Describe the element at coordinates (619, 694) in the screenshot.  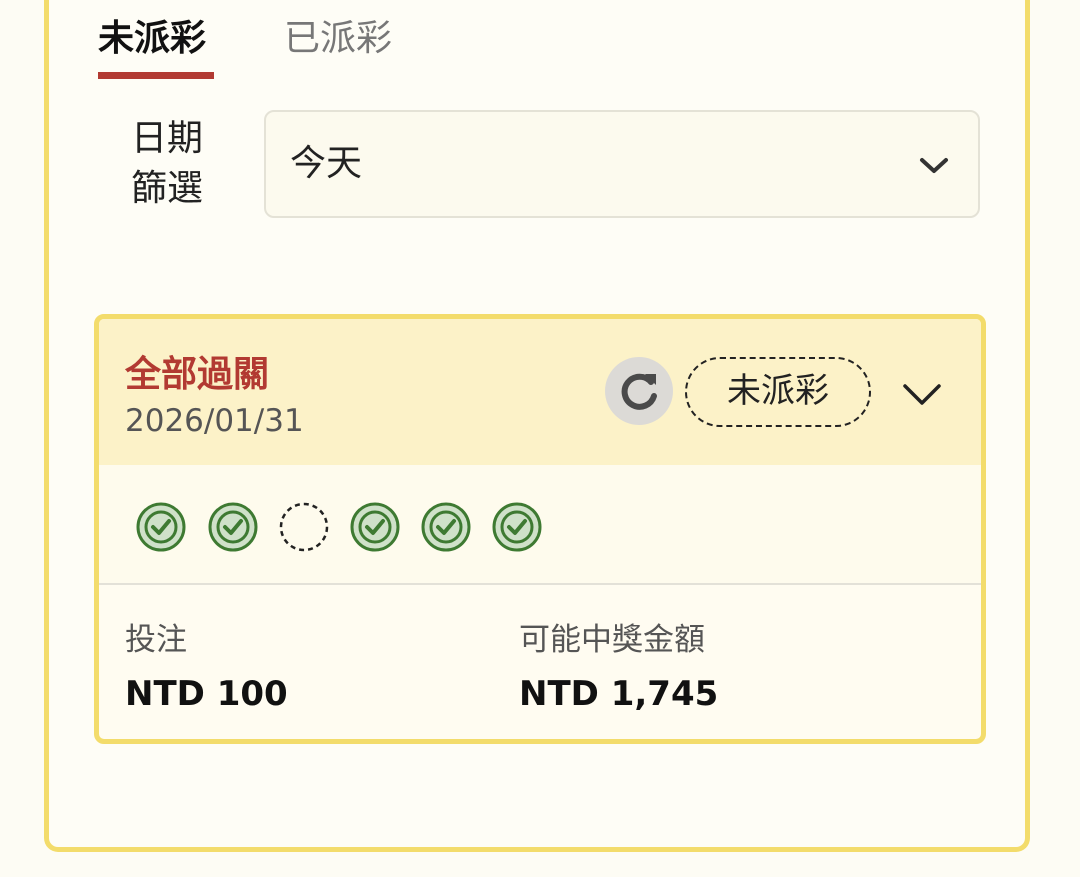
I see `potential-payout-value: NTD 1,745` at that location.